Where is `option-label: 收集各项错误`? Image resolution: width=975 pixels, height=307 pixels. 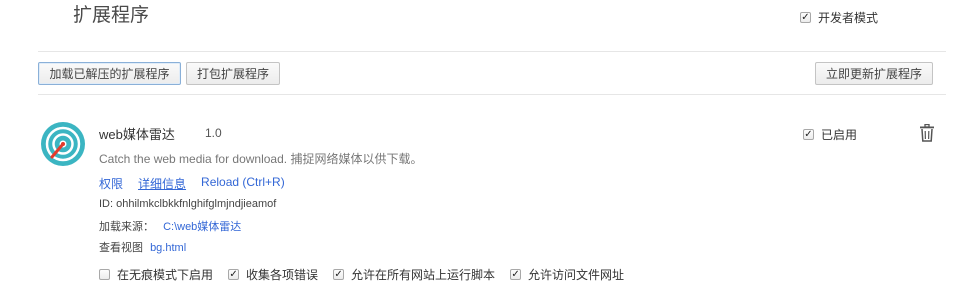
option-label: 收集各项错误 is located at coordinates (282, 275).